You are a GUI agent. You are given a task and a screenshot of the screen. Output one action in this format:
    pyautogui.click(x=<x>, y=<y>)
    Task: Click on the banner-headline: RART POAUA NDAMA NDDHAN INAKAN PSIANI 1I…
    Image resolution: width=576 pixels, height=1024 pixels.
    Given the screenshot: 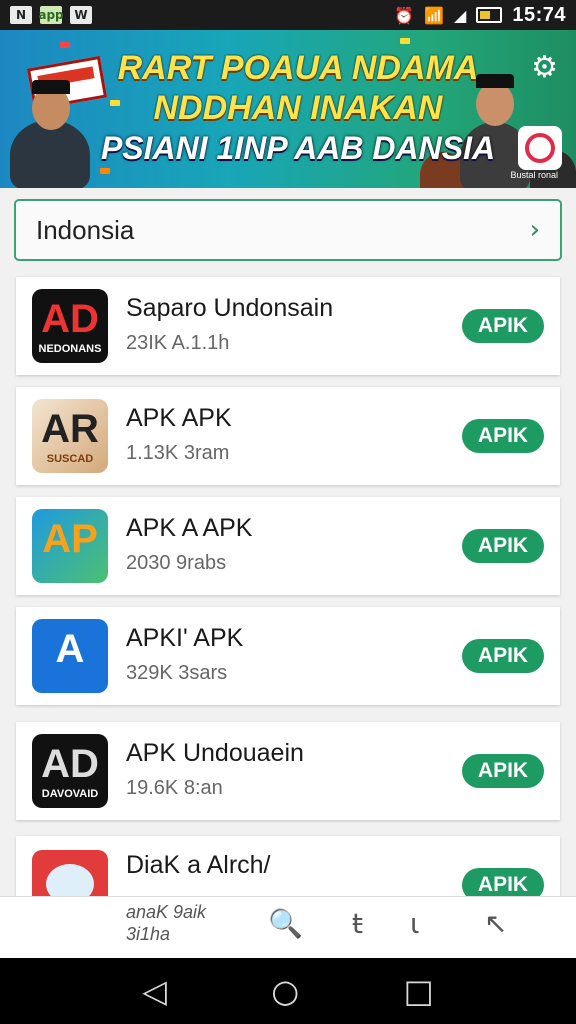 What is the action you would take?
    pyautogui.click(x=298, y=108)
    